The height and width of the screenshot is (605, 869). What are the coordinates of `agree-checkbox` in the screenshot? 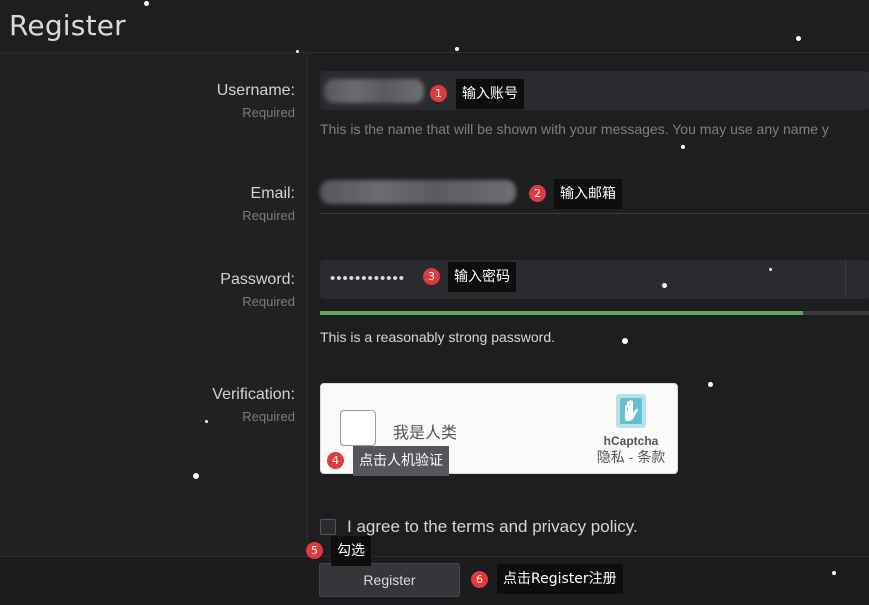 It's located at (328, 527).